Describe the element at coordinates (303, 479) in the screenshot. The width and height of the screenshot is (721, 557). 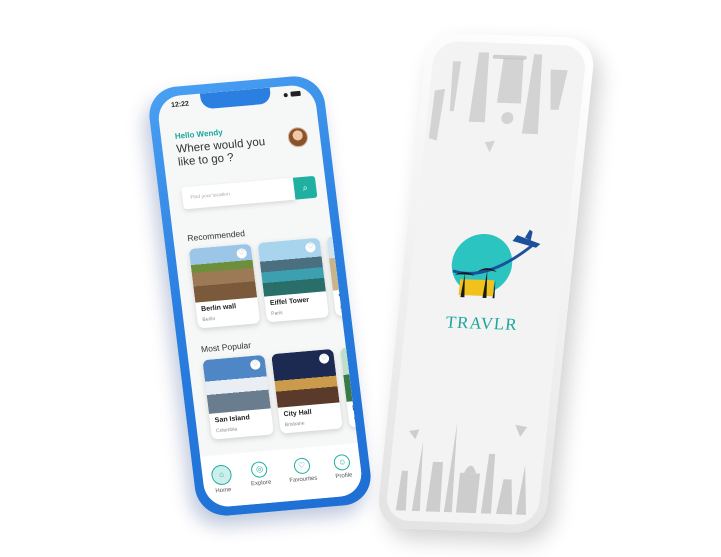
I see `tab-label: Favourites` at that location.